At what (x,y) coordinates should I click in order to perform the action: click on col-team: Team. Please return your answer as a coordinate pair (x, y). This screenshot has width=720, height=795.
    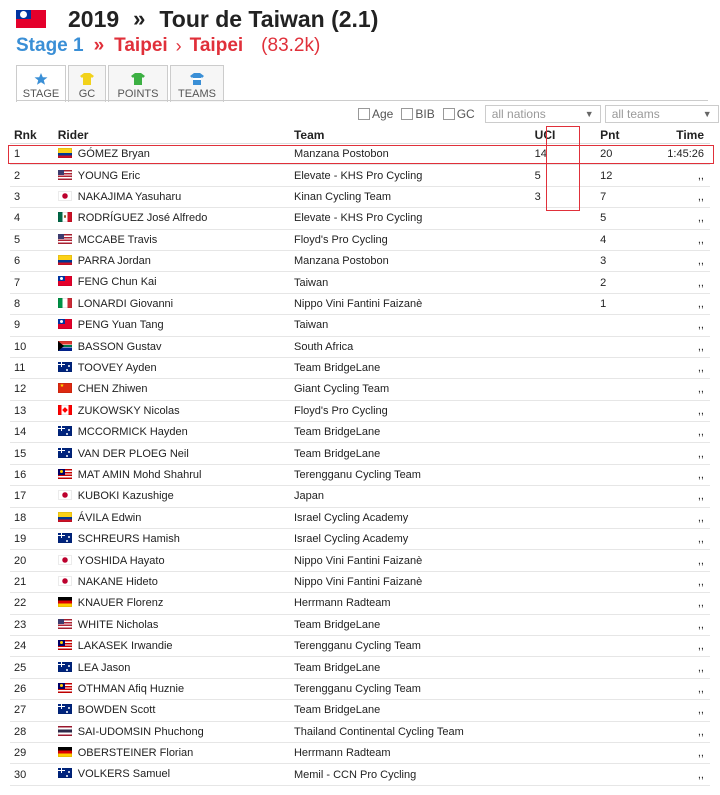
    Looking at the image, I should click on (408, 135).